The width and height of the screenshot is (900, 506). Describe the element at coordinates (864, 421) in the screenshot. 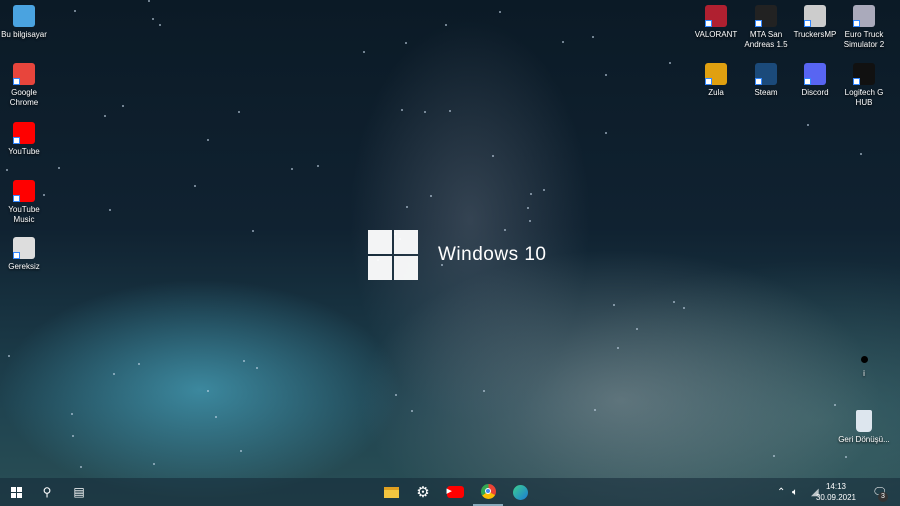

I see `recycle-bin-icon` at that location.